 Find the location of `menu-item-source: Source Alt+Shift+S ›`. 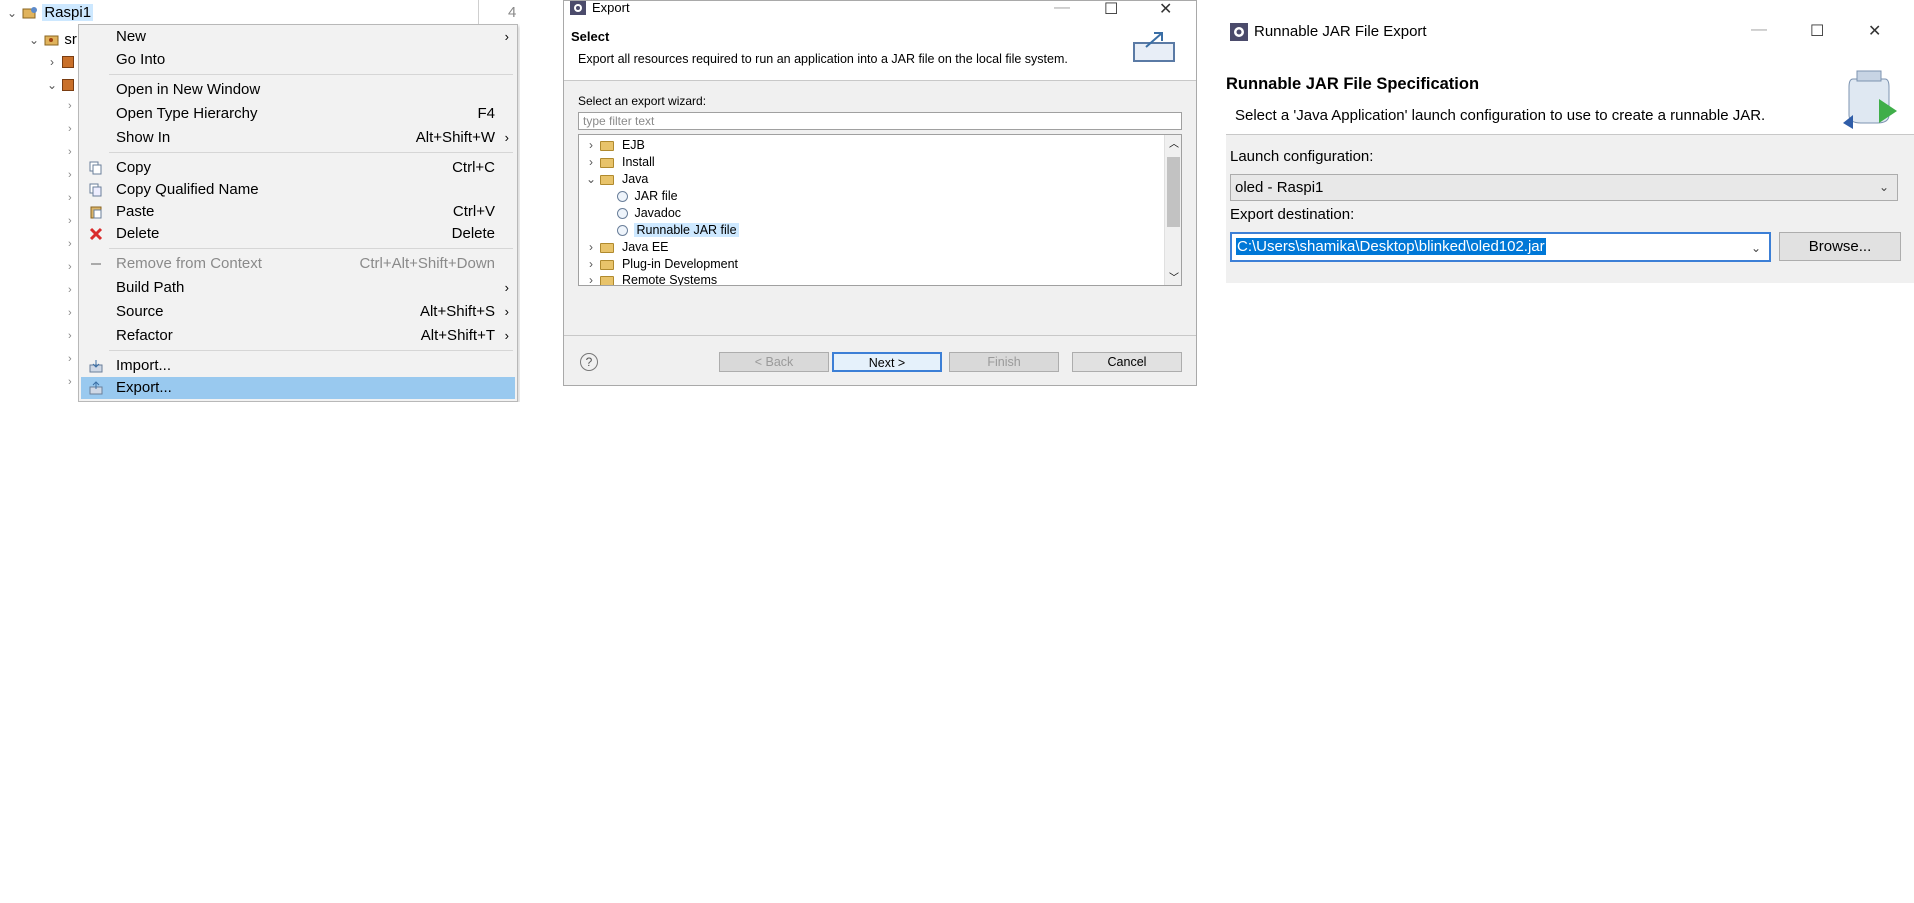

menu-item-source: Source Alt+Shift+S › is located at coordinates (298, 312).